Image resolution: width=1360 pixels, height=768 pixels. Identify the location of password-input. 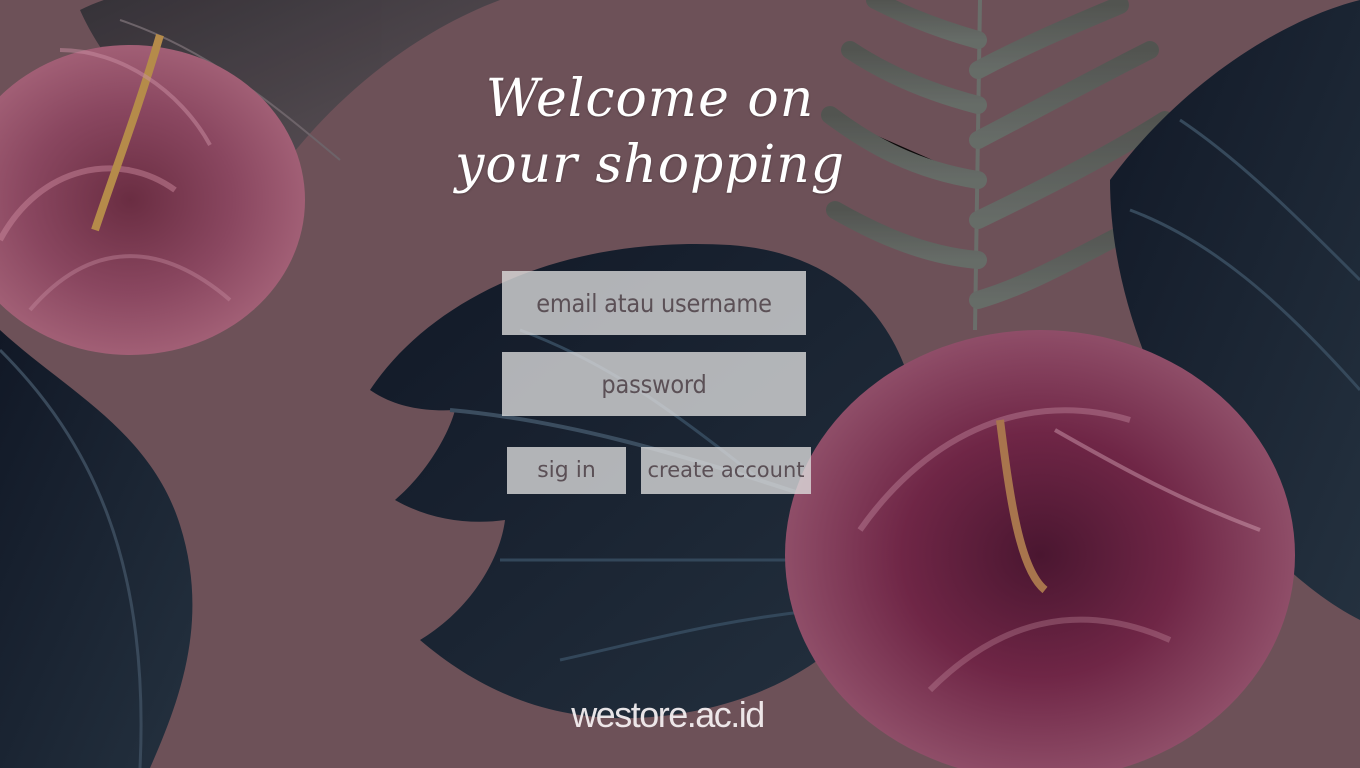
(654, 384).